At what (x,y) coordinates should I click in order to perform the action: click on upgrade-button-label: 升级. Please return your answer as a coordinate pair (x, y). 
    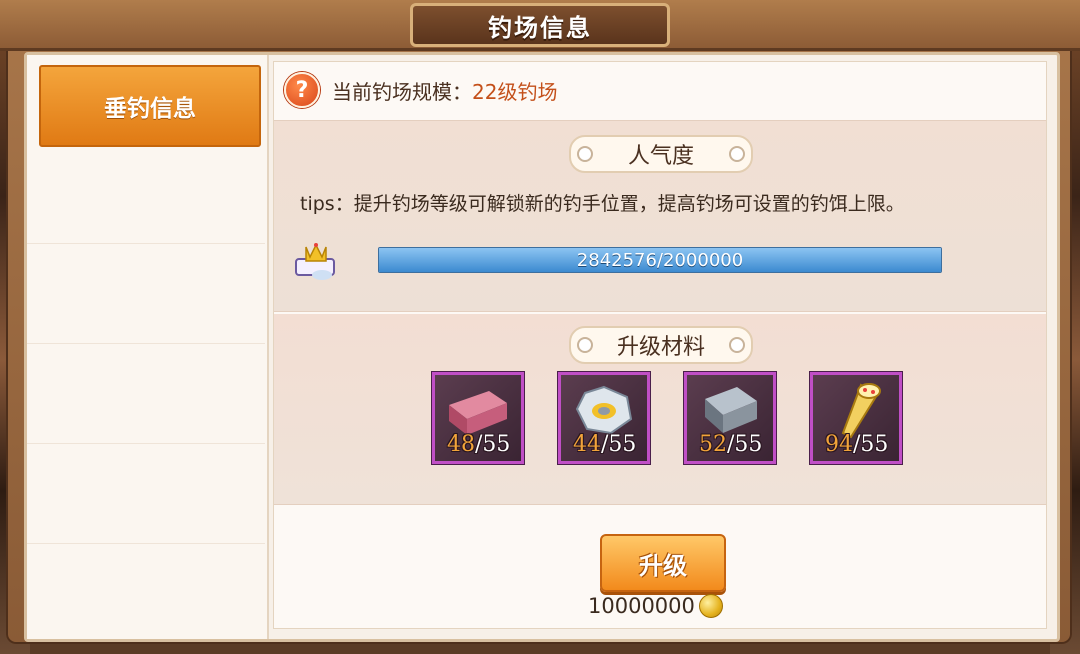
    Looking at the image, I should click on (663, 565).